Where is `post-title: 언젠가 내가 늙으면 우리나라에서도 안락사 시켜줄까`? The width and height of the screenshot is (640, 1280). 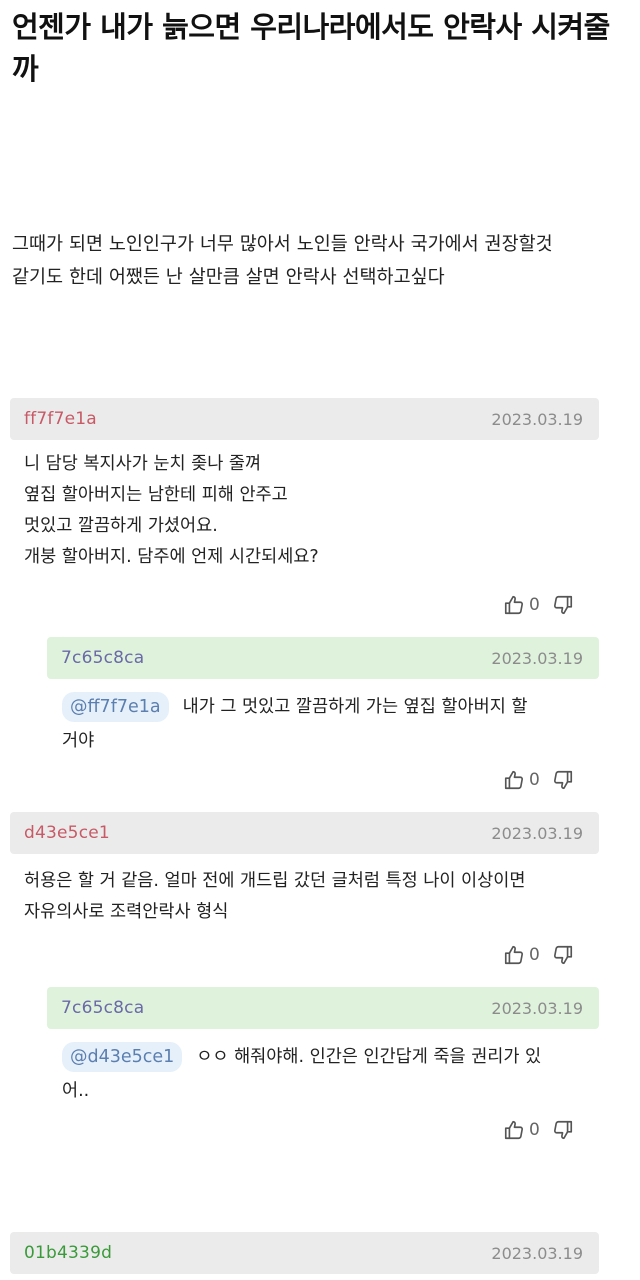 post-title: 언젠가 내가 늙으면 우리나라에서도 안락사 시켜줄까 is located at coordinates (311, 48).